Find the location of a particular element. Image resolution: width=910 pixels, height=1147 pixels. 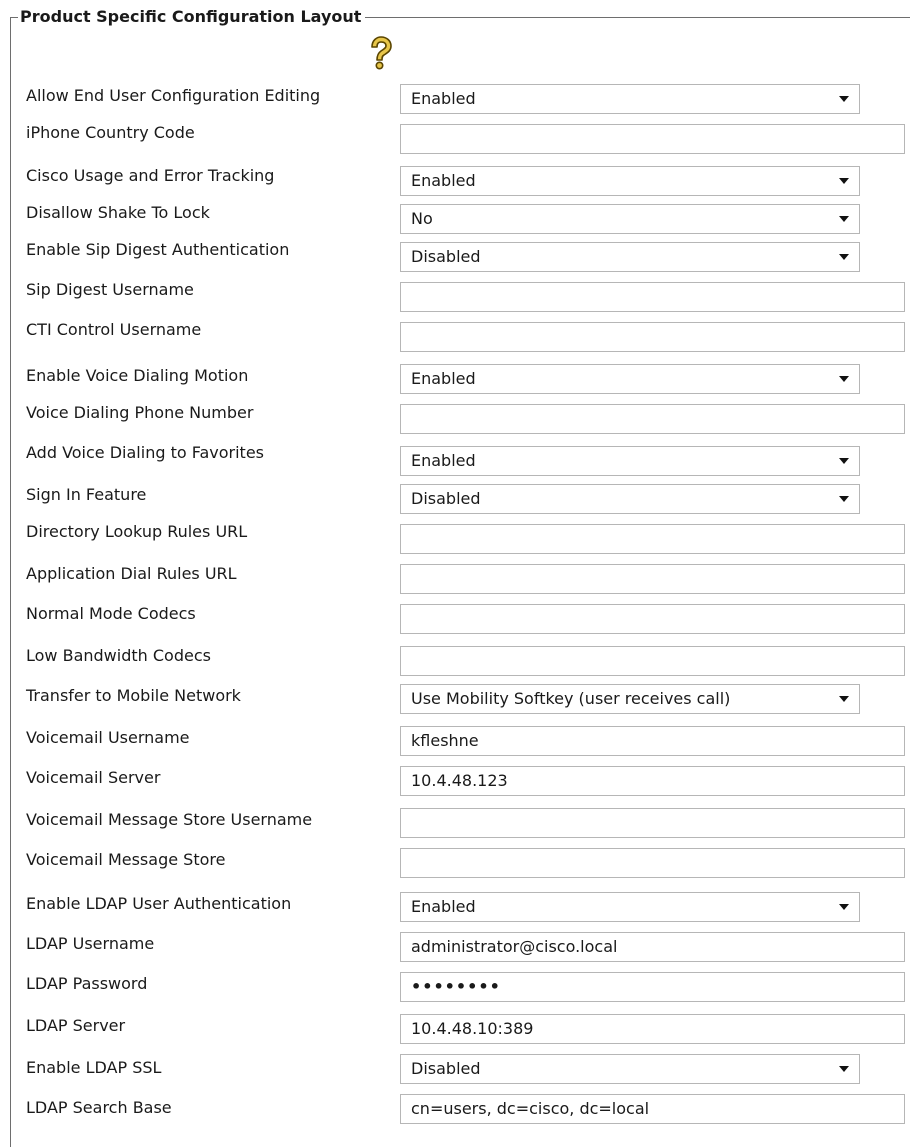

voicemail-username-label: Voicemail Username is located at coordinates (108, 737).